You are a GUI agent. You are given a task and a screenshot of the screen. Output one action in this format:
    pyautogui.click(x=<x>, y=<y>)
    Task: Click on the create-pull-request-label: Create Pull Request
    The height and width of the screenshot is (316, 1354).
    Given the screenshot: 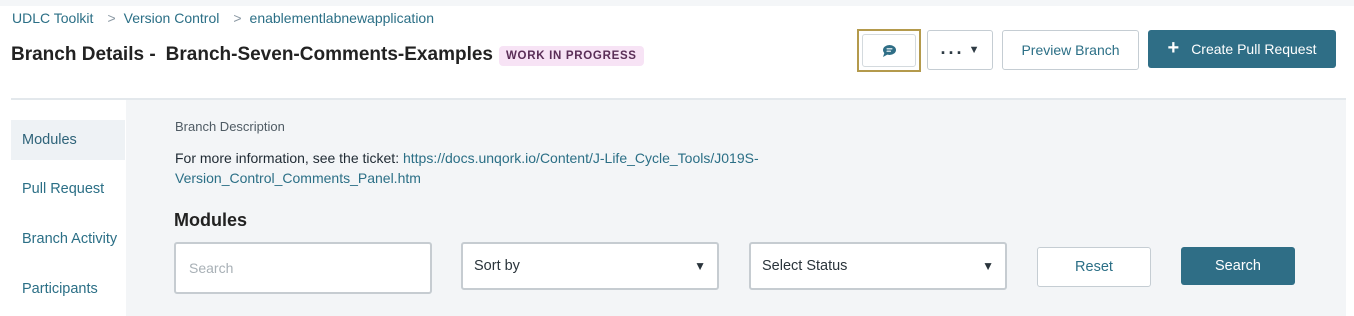 What is the action you would take?
    pyautogui.click(x=1254, y=49)
    